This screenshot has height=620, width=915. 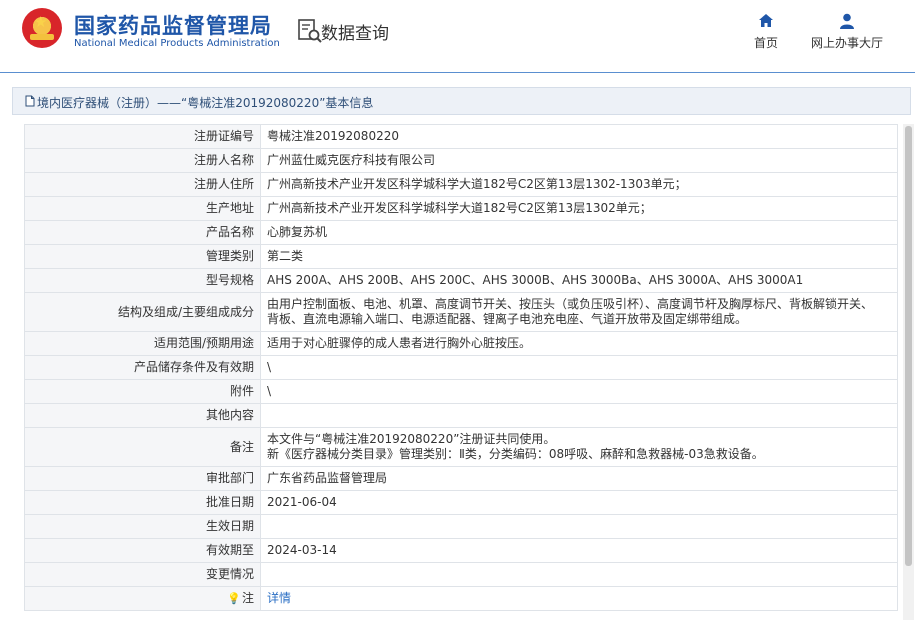 I want to click on nav-home: 首页, so click(x=766, y=31).